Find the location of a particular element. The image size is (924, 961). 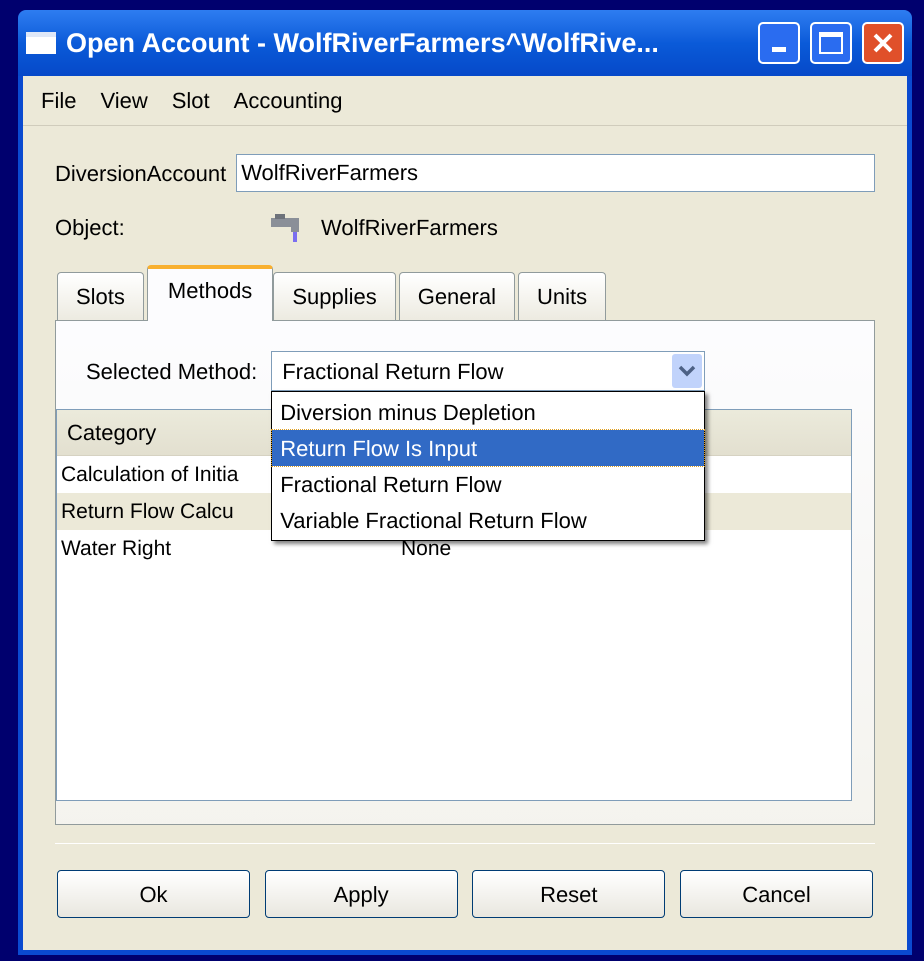

table-cell: Water Right is located at coordinates (116, 548).